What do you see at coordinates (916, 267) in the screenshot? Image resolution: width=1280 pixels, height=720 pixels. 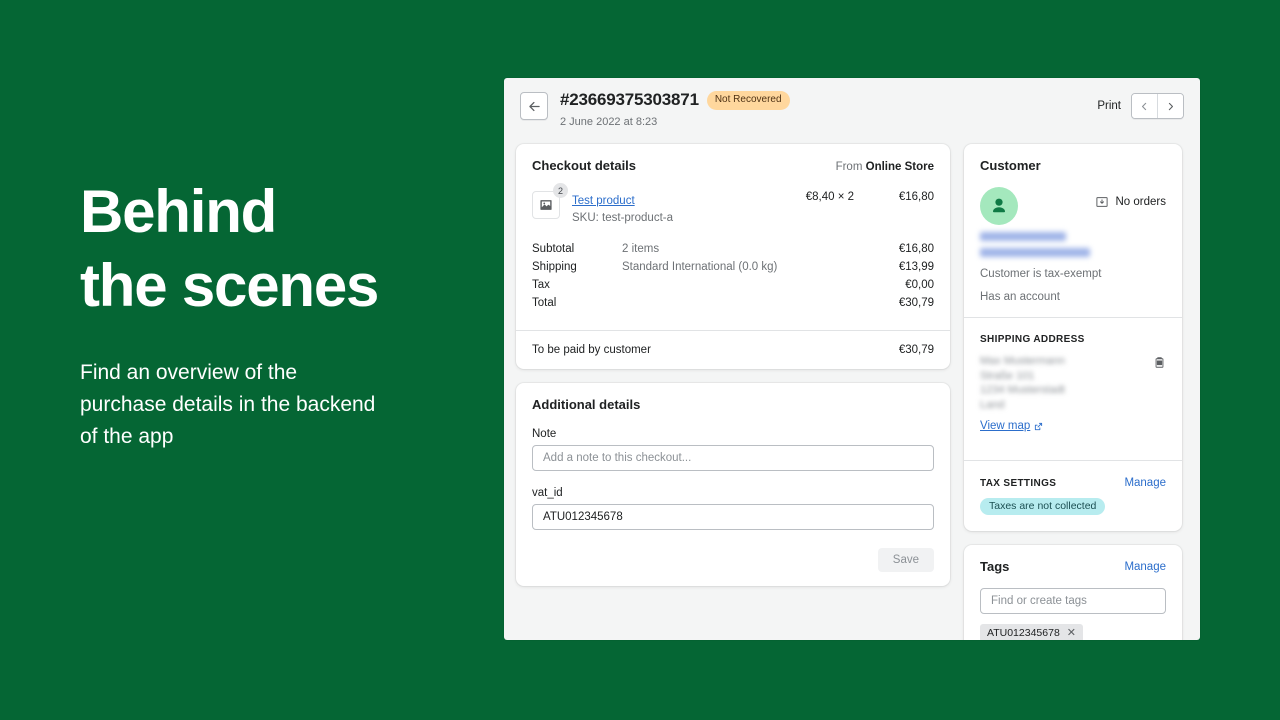 I see `total-value: €13,99` at bounding box center [916, 267].